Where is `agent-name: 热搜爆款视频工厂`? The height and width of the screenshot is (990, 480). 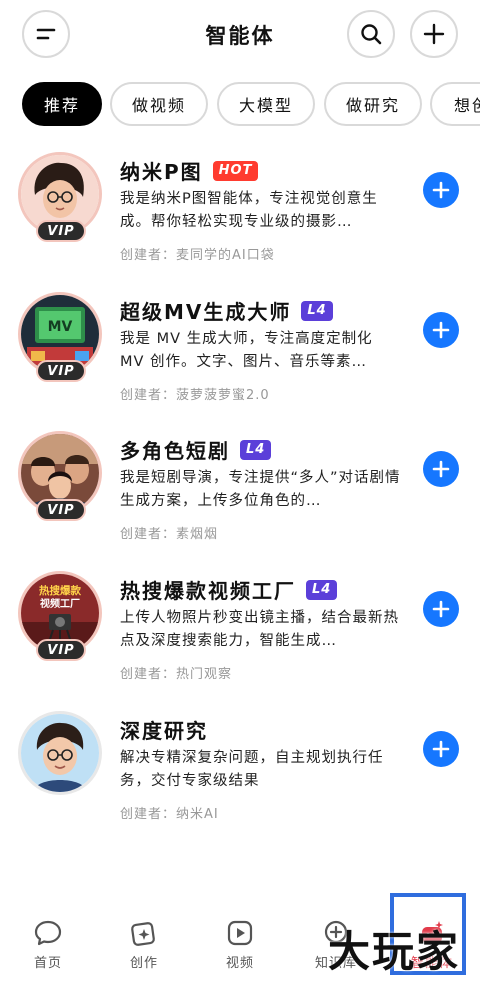
agent-name: 热搜爆款视频工厂 is located at coordinates (208, 591).